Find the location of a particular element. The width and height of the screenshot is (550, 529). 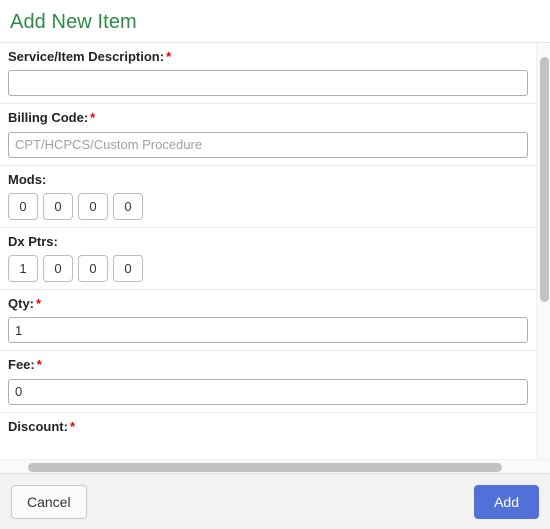

label-text-billing-code: Billing Code: is located at coordinates (48, 118).